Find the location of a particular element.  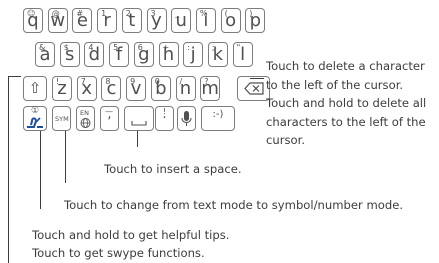

key-w: @ w is located at coordinates (57, 20).